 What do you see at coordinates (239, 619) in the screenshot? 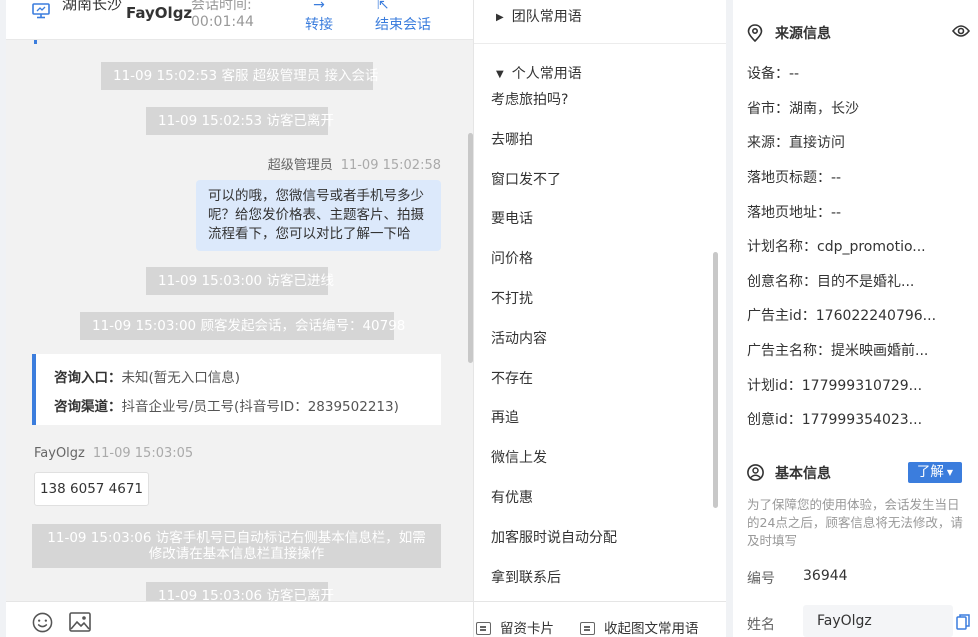
I see `chat-toolbar` at bounding box center [239, 619].